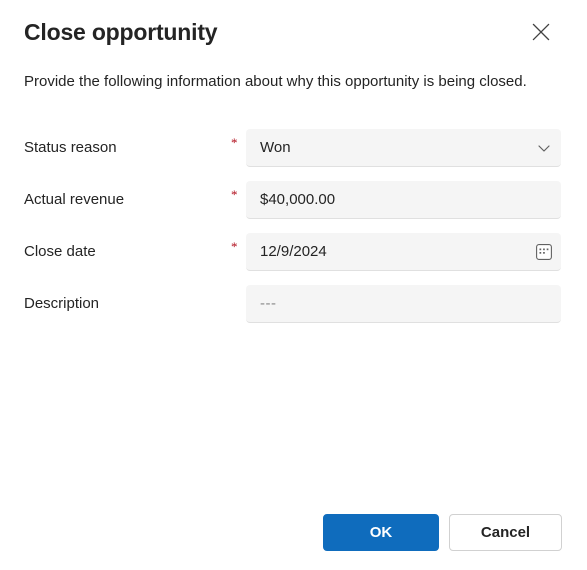  Describe the element at coordinates (60, 251) in the screenshot. I see `label-close-date: Close date` at that location.